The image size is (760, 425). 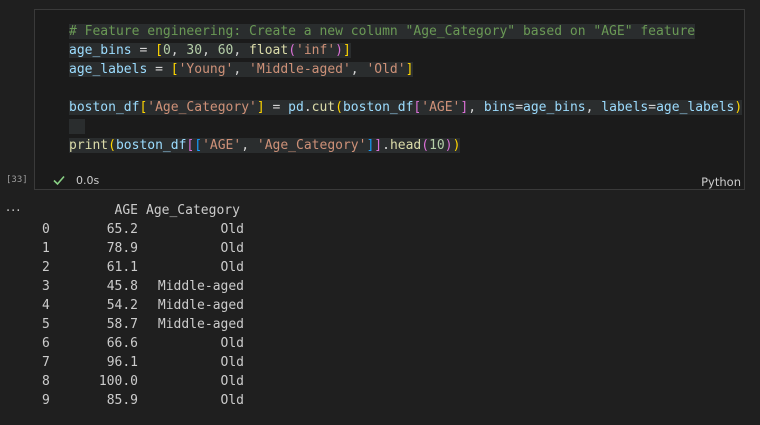 I want to click on row-index: 9, so click(x=46, y=400).